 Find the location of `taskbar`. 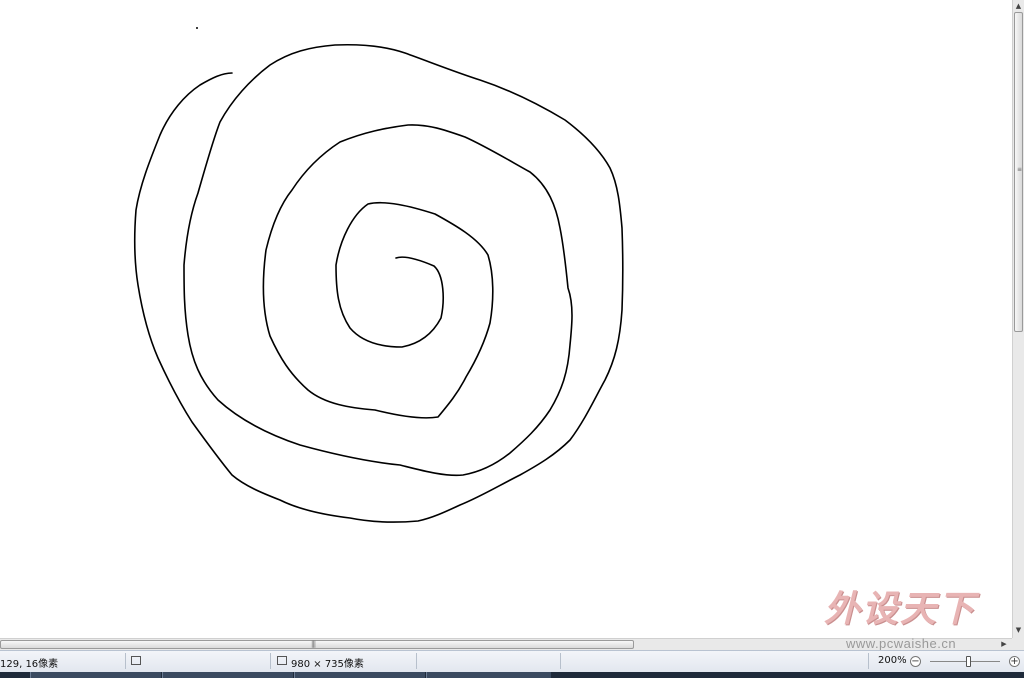

taskbar is located at coordinates (512, 675).